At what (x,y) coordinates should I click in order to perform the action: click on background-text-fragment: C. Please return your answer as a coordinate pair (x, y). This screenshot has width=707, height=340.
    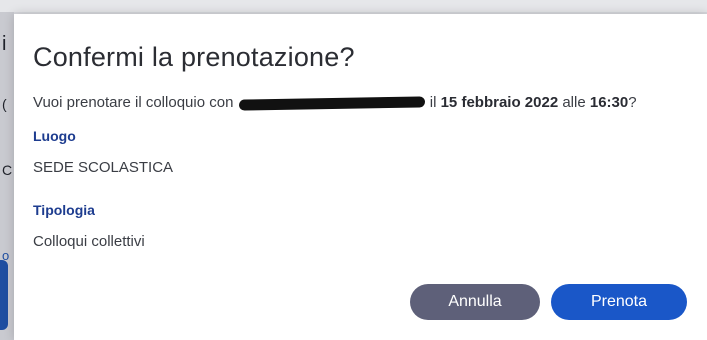
    Looking at the image, I should click on (7, 170).